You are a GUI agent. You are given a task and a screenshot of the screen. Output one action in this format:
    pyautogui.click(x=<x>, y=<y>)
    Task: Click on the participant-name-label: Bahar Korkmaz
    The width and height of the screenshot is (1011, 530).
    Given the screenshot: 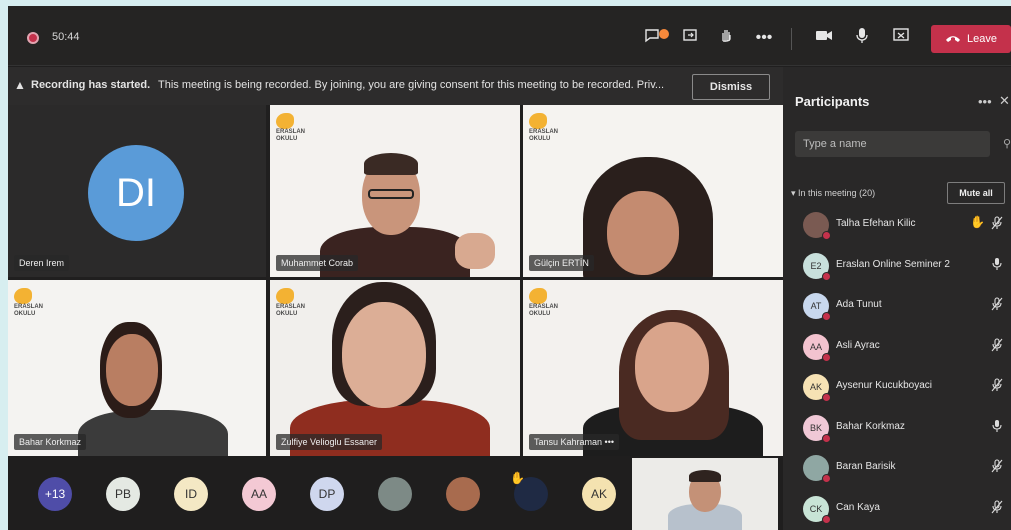 What is the action you would take?
    pyautogui.click(x=50, y=442)
    